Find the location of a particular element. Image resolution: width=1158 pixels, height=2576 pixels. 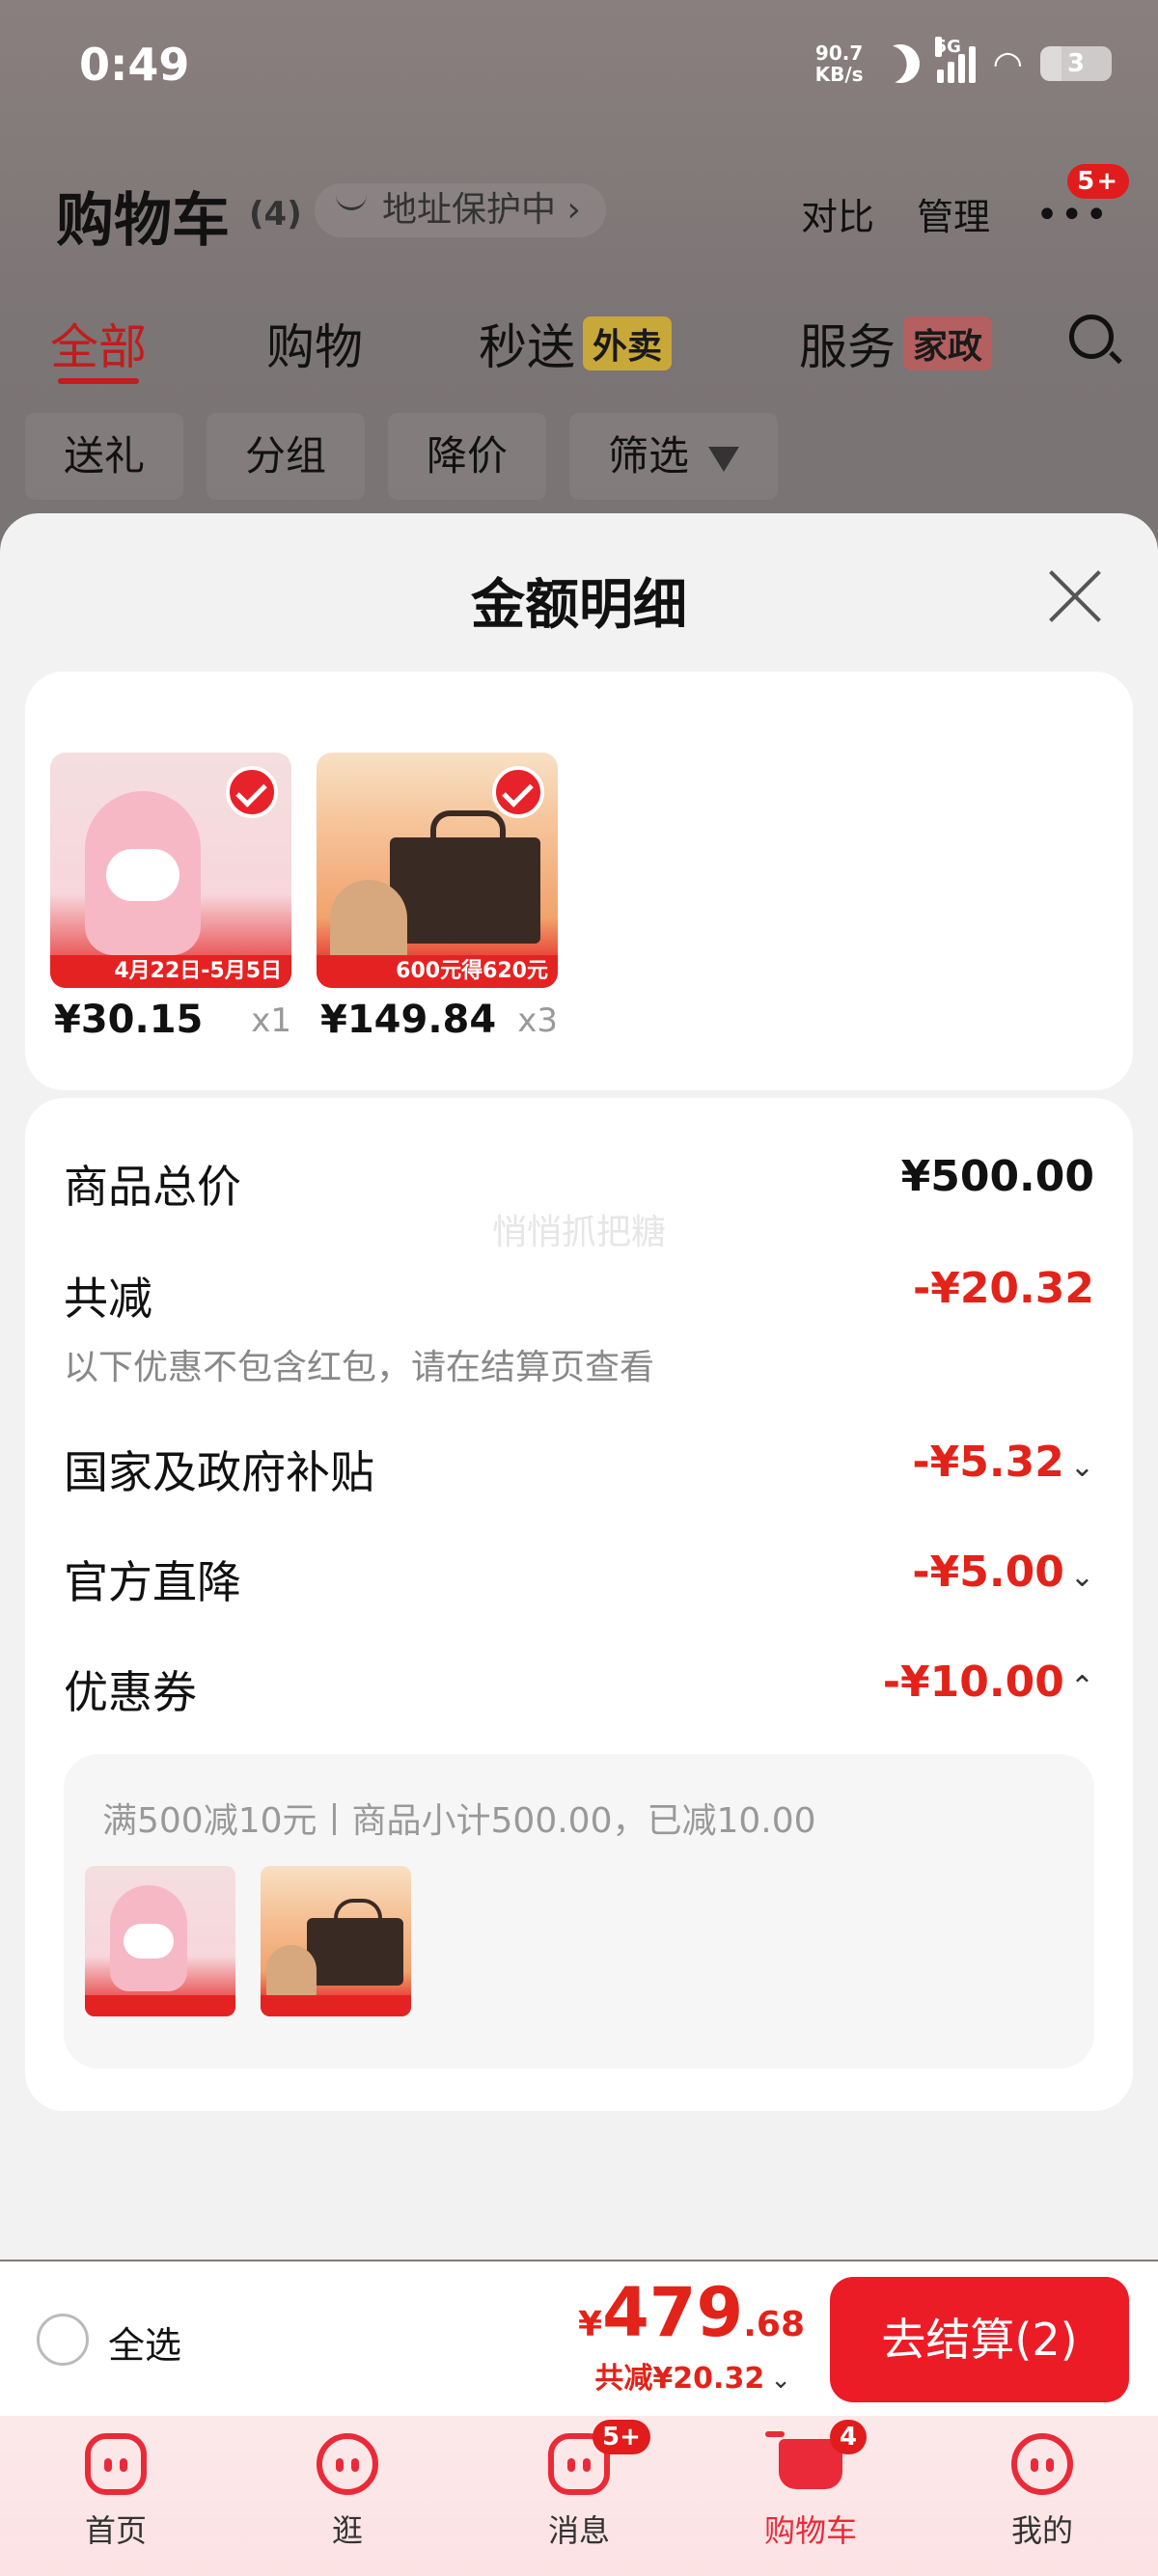

compare-button: 对比 is located at coordinates (837, 214).